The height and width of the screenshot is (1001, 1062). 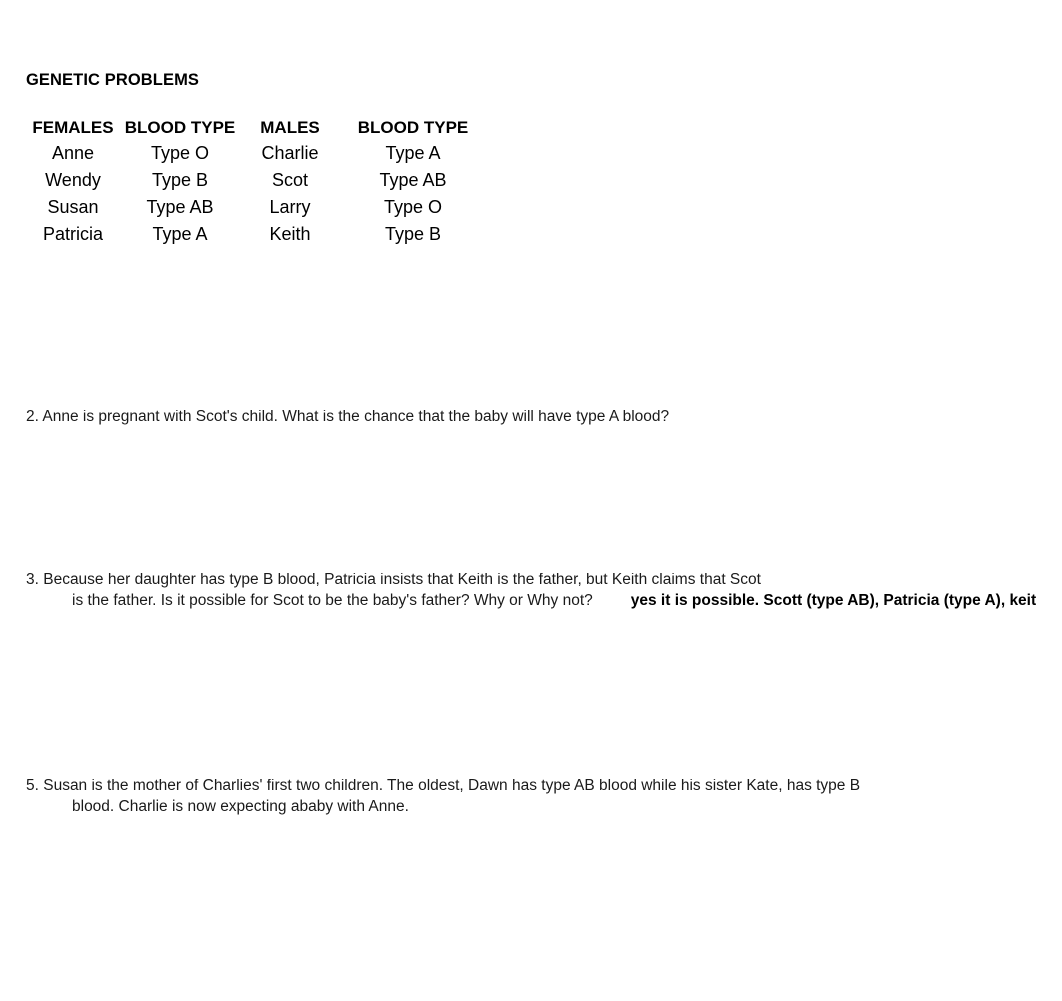 I want to click on table-row: Wendy Type B Scot Type AB, so click(x=256, y=180).